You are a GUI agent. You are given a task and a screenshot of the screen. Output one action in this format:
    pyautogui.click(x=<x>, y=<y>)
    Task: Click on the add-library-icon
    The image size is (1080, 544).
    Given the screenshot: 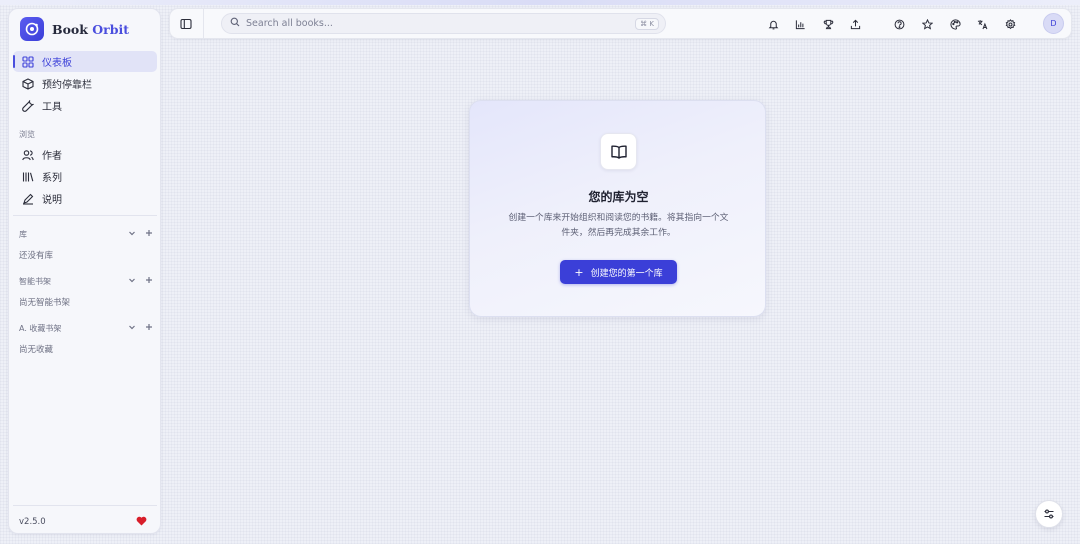 What is the action you would take?
    pyautogui.click(x=149, y=234)
    